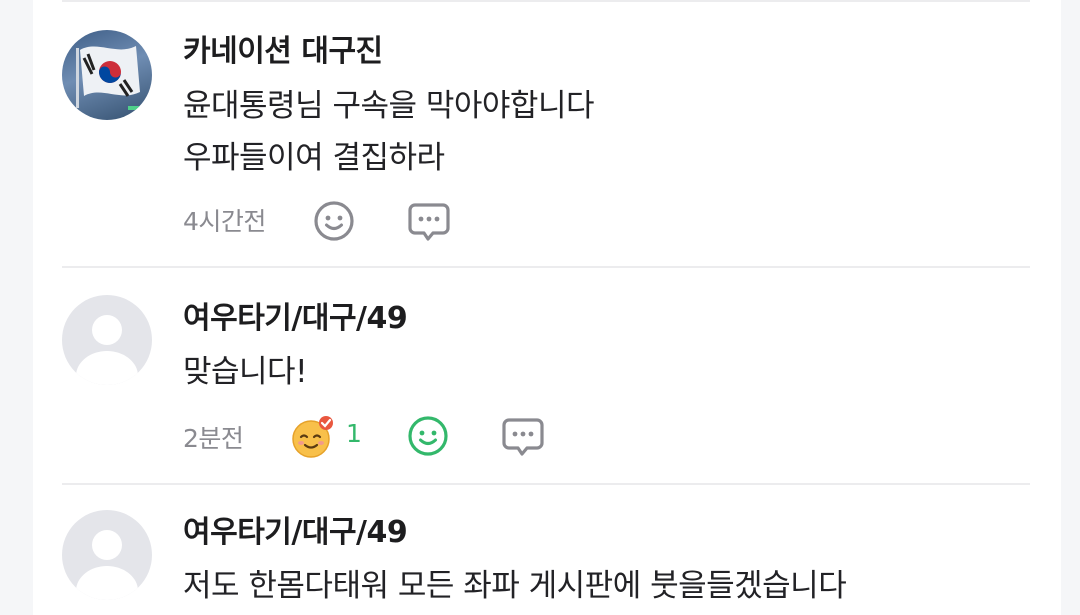  Describe the element at coordinates (245, 372) in the screenshot. I see `comment-text-line: 맞습니다!` at that location.